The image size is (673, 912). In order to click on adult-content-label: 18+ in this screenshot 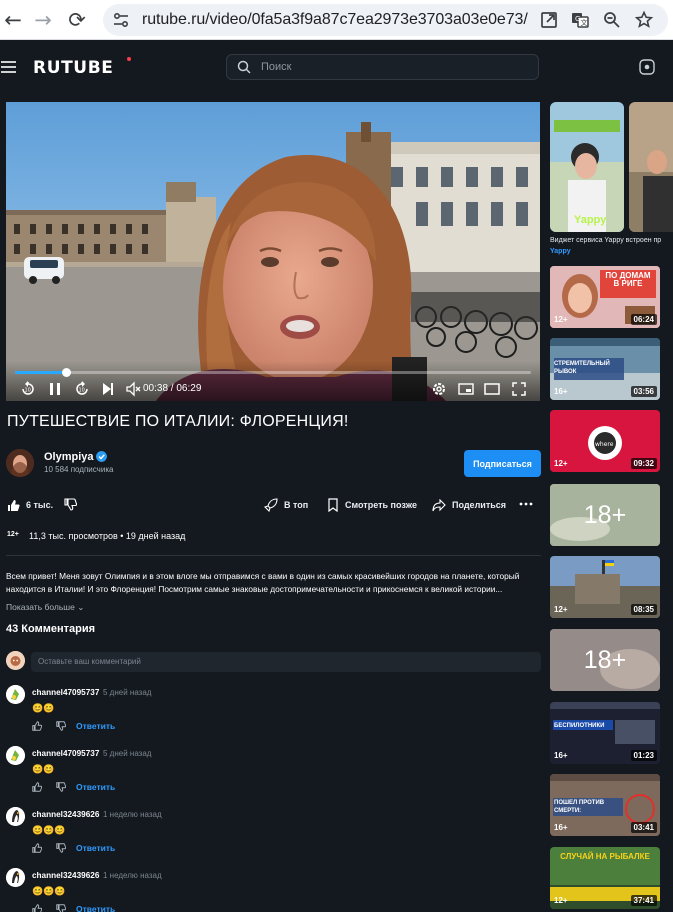, I will do `click(605, 514)`.